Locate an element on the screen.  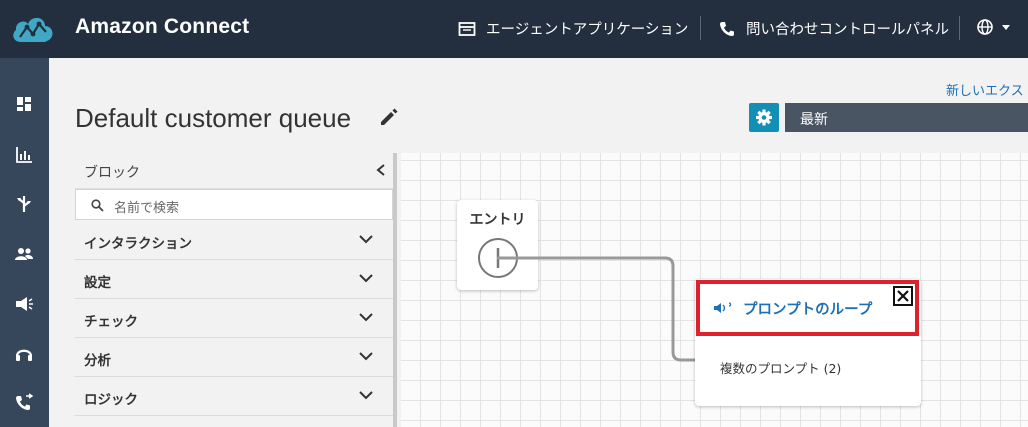
brand-name: Amazon Connect is located at coordinates (162, 27).